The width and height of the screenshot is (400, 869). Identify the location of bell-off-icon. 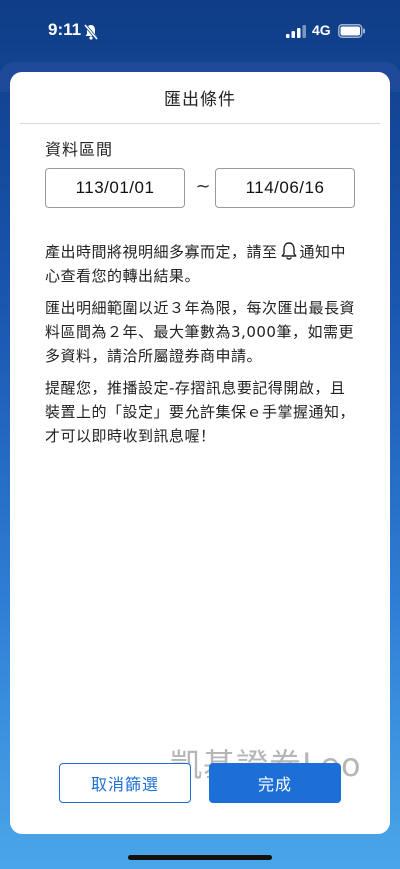
(91, 32).